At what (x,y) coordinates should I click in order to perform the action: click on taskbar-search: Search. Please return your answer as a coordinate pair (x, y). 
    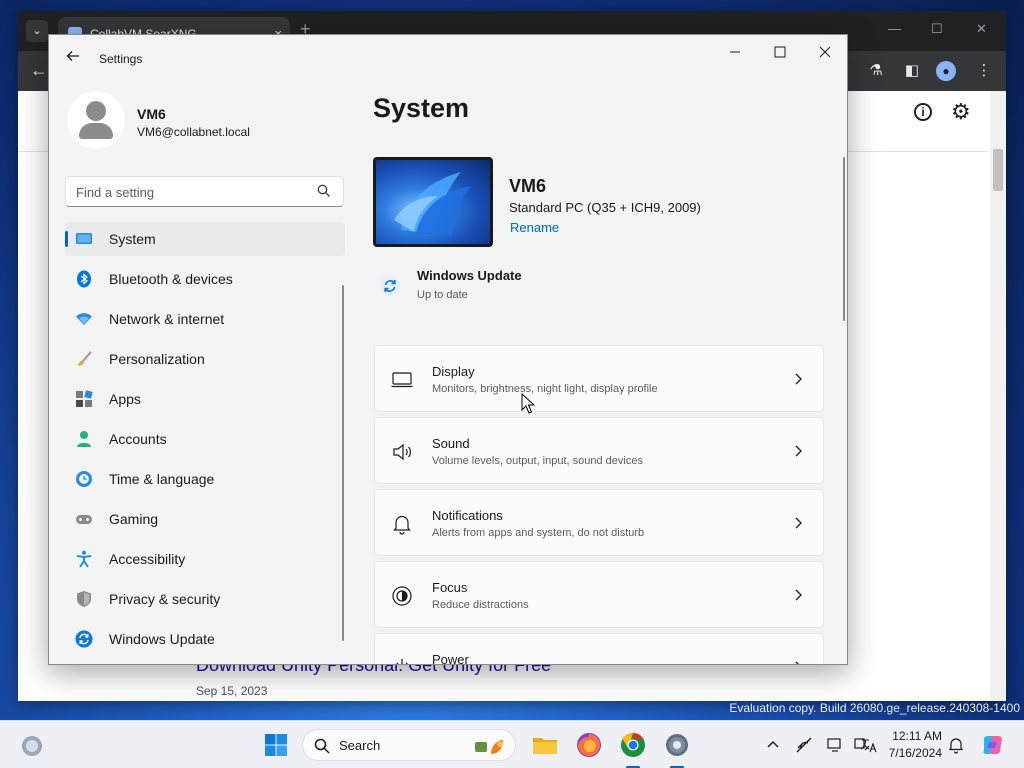
    Looking at the image, I should click on (409, 745).